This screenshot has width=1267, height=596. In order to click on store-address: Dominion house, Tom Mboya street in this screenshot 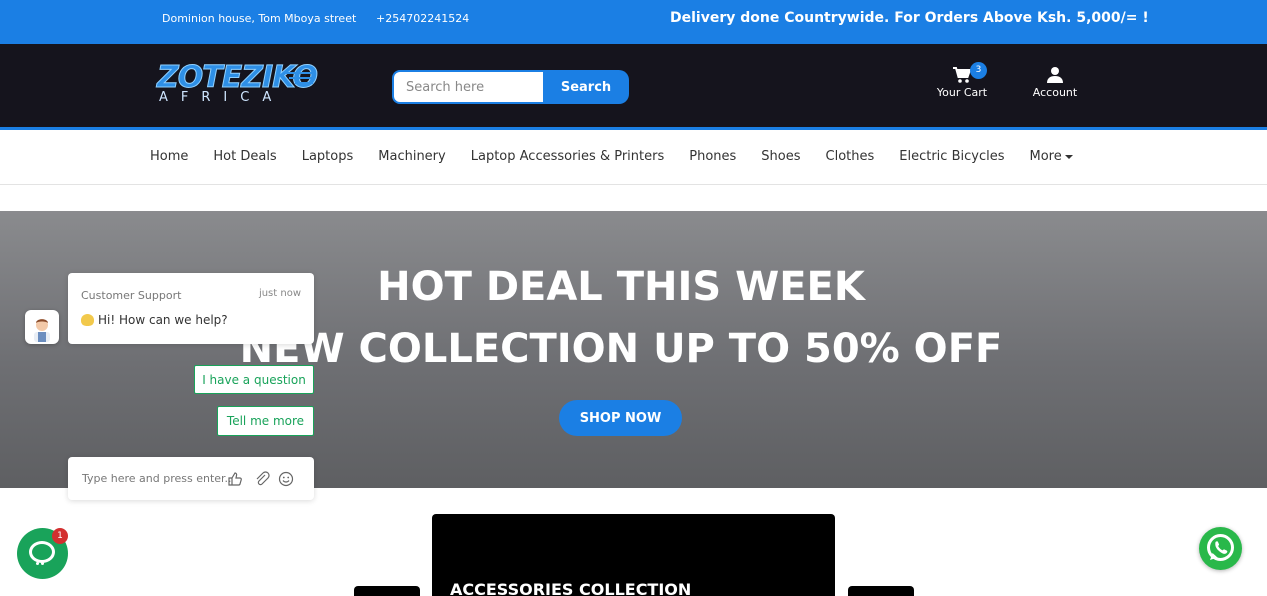, I will do `click(259, 18)`.